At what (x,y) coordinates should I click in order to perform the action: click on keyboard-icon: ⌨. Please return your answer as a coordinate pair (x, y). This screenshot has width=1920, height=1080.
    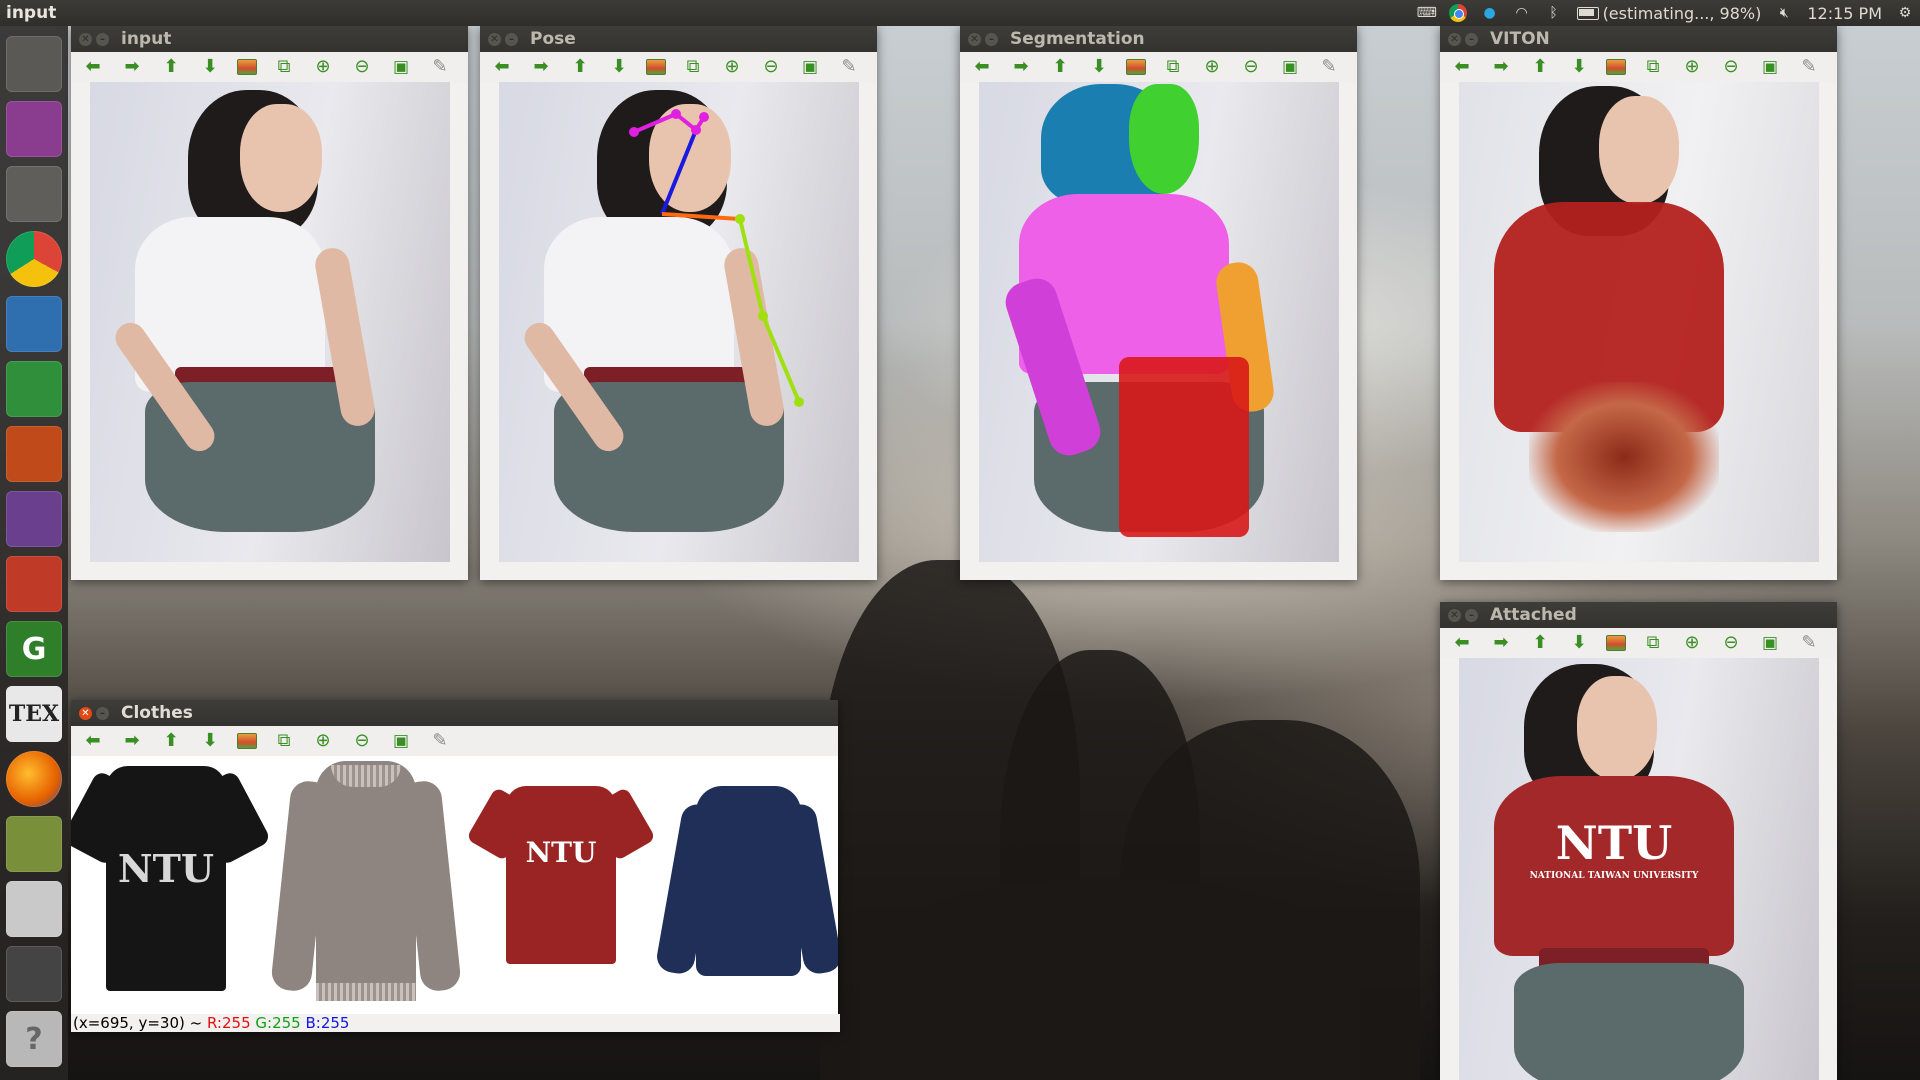
    Looking at the image, I should click on (1427, 13).